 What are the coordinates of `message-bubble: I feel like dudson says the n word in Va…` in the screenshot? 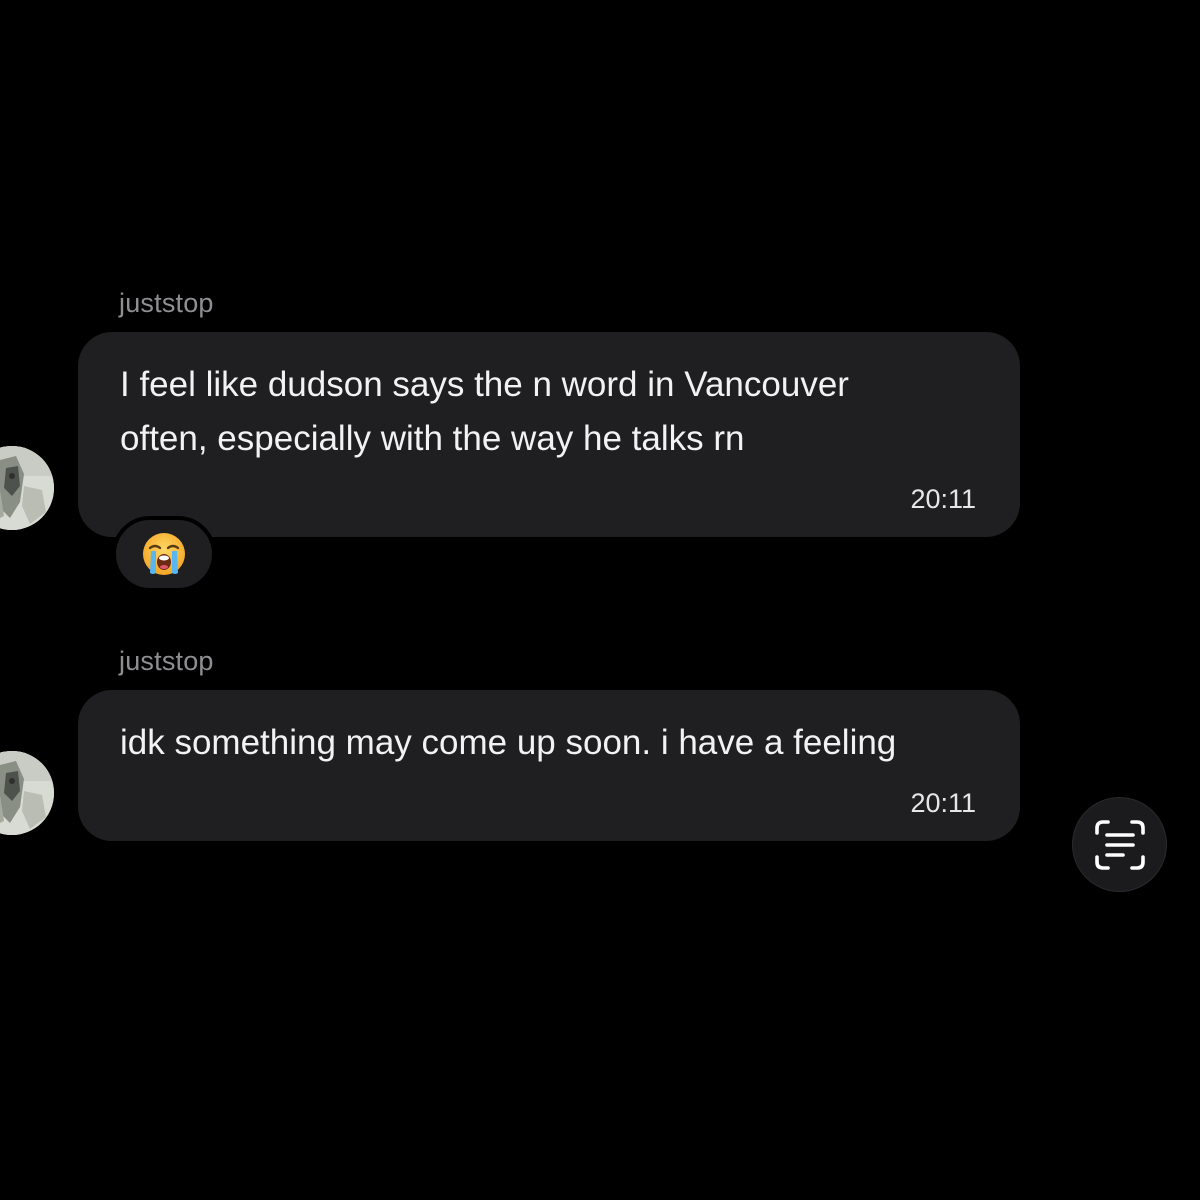 It's located at (549, 434).